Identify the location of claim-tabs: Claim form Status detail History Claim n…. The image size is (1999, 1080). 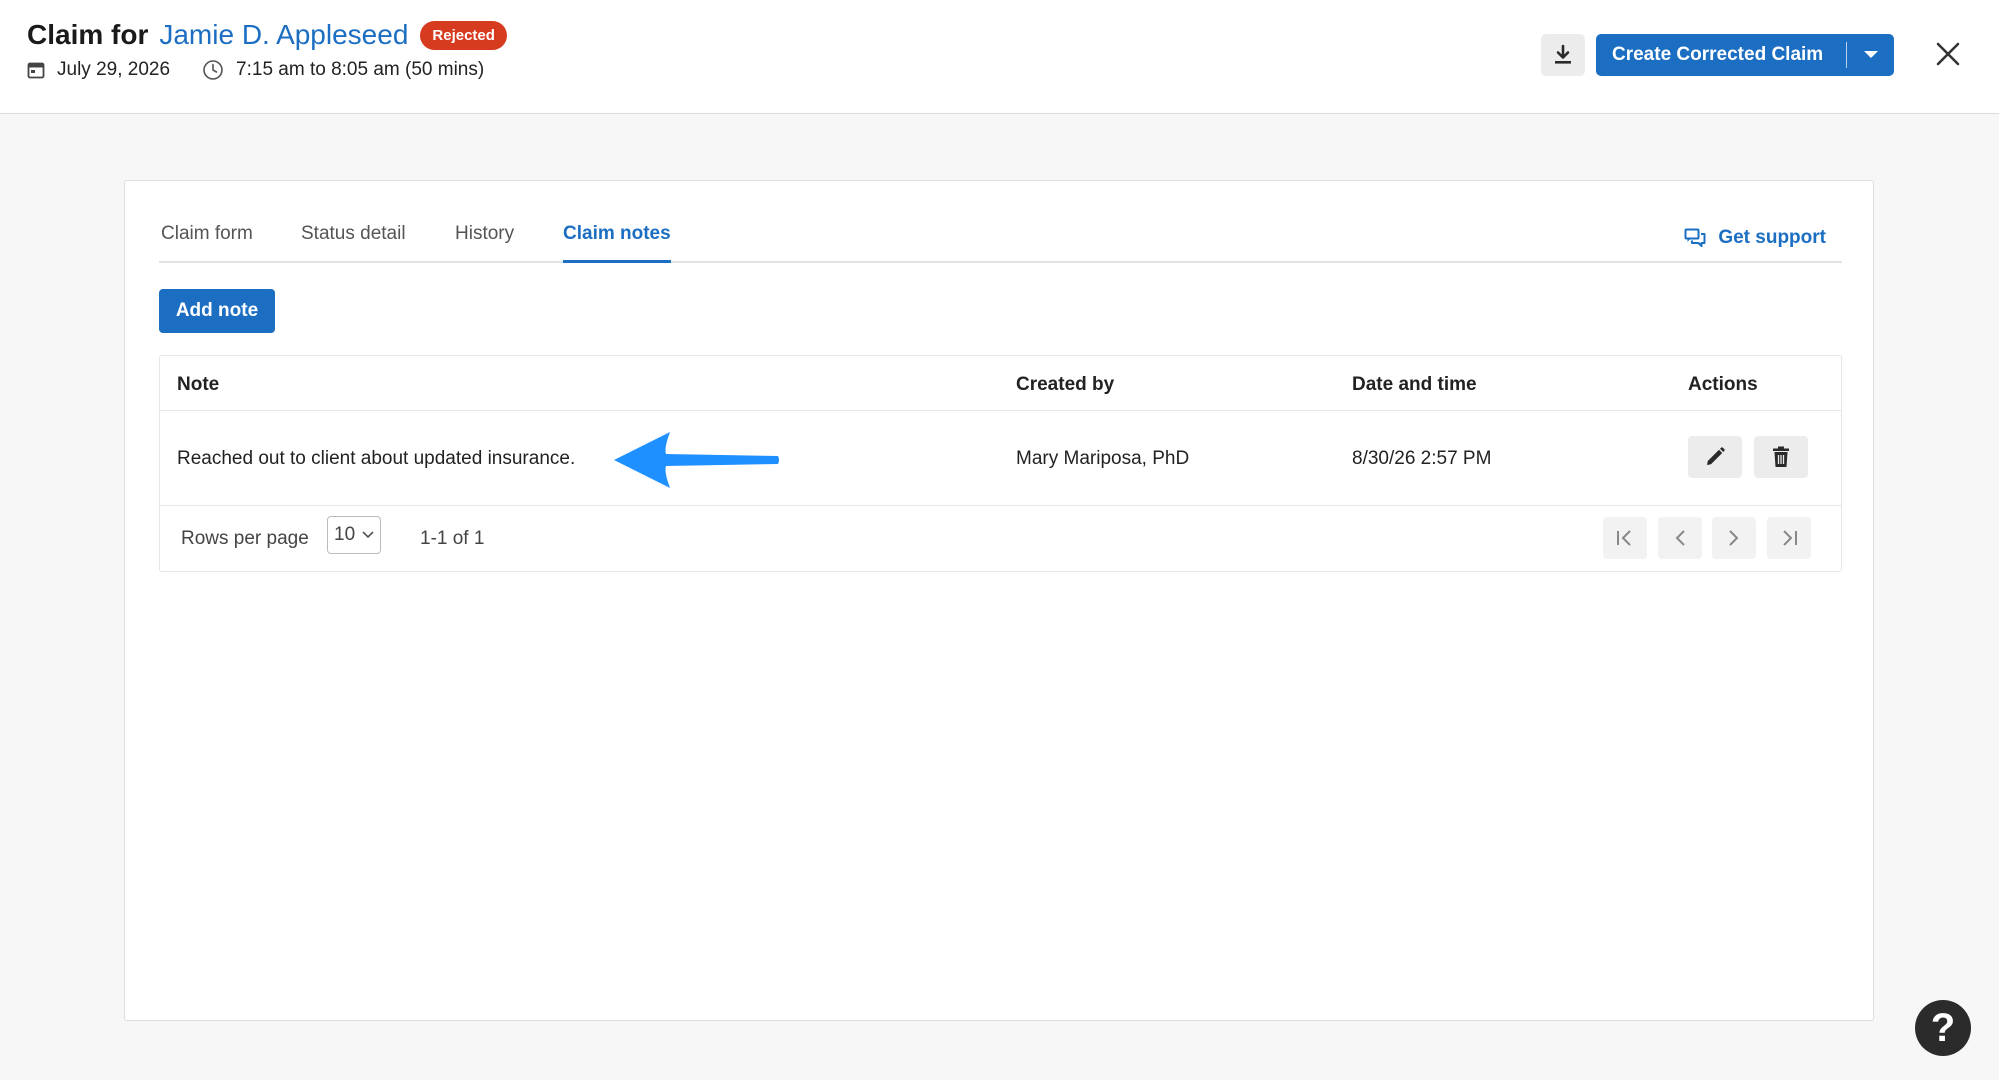
(1000, 222).